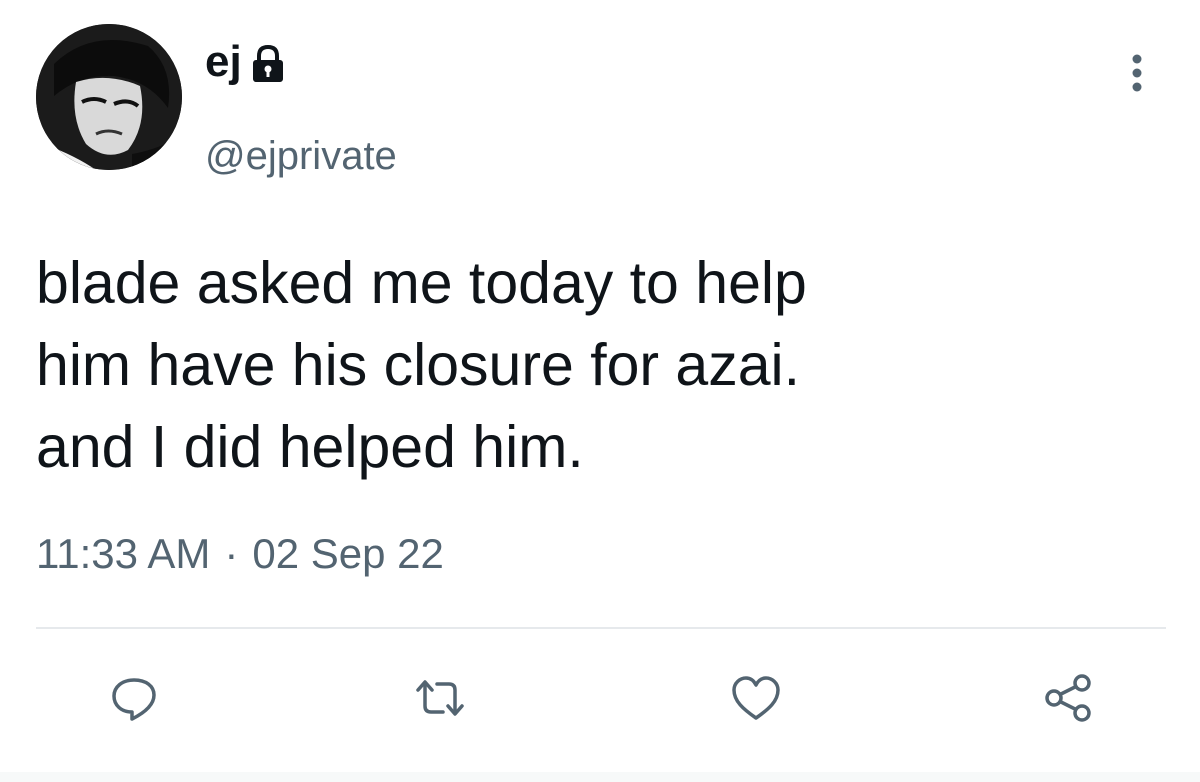 This screenshot has width=1200, height=782. What do you see at coordinates (601, 628) in the screenshot?
I see `divider` at bounding box center [601, 628].